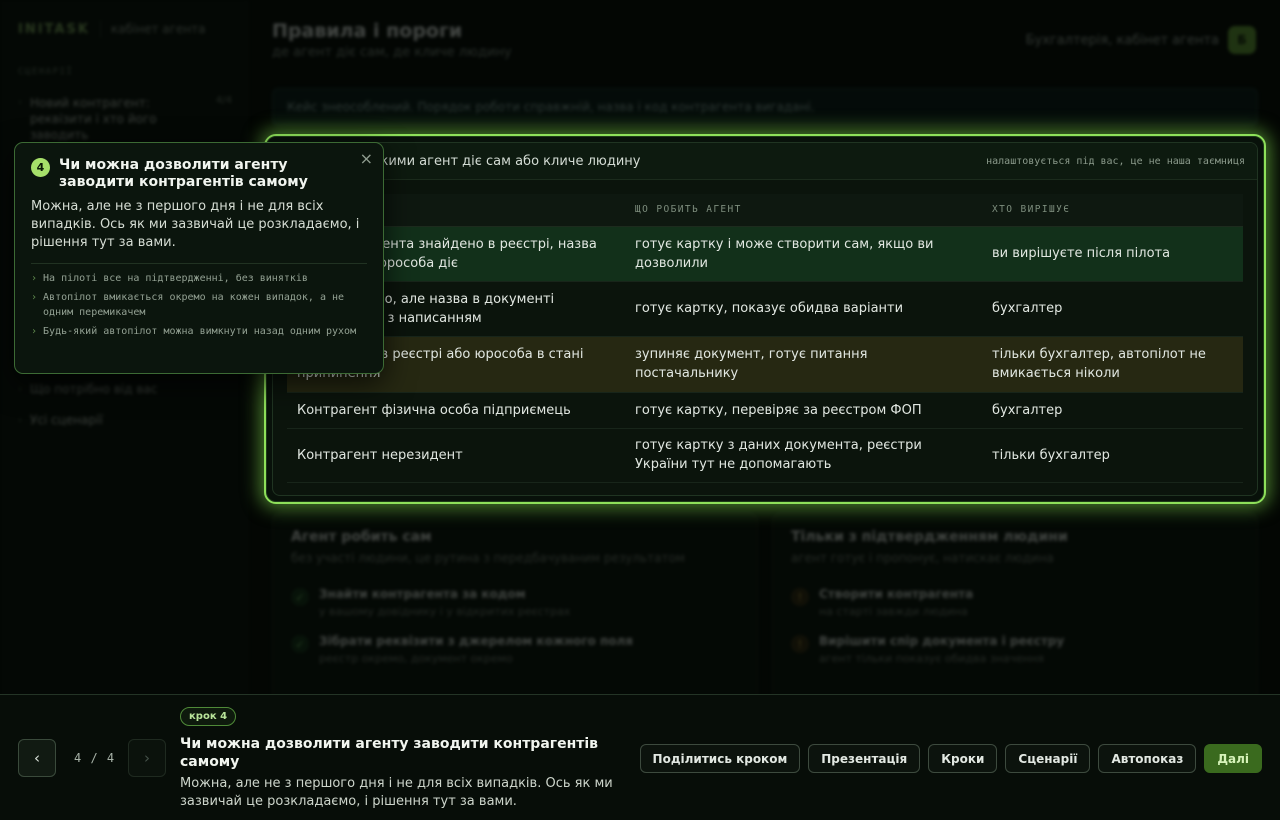  Describe the element at coordinates (1233, 758) in the screenshot. I see `next-button: Далі` at that location.